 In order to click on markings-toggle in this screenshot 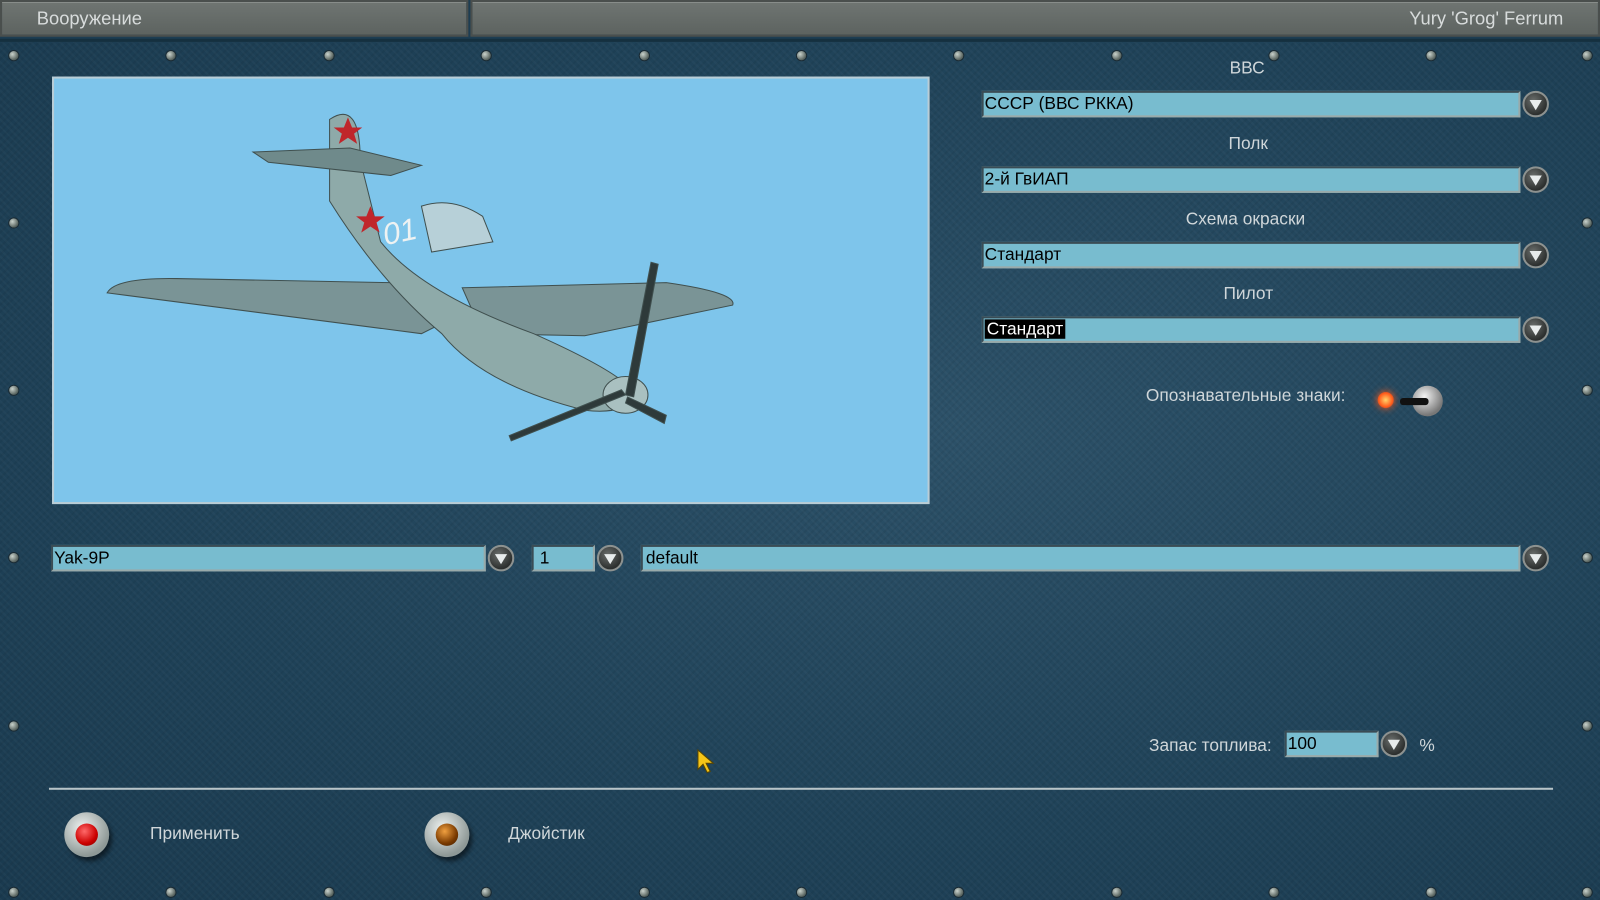, I will do `click(1409, 400)`.